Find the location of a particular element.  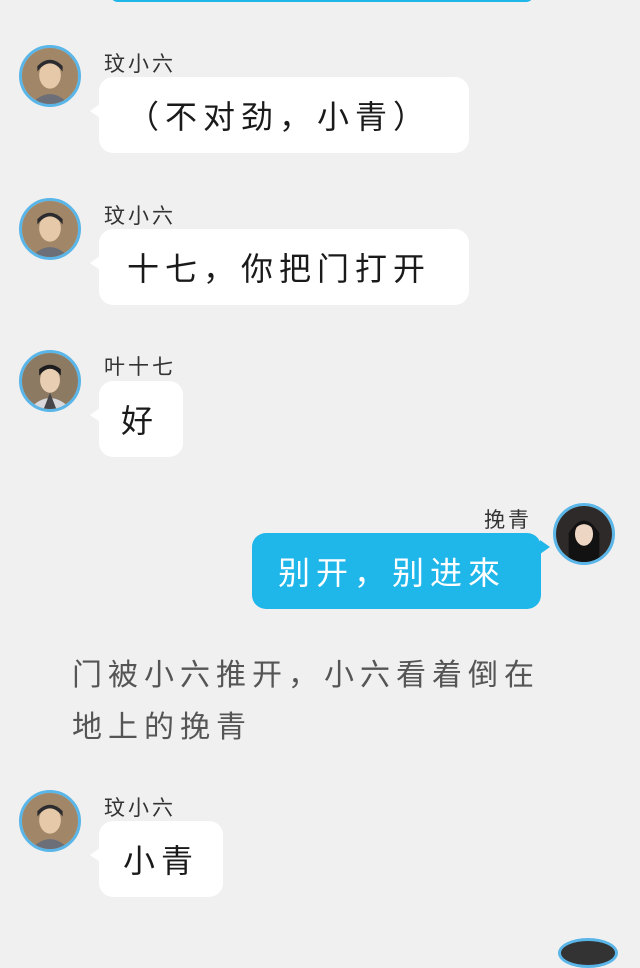

next-message-avatar-edge is located at coordinates (588, 953).